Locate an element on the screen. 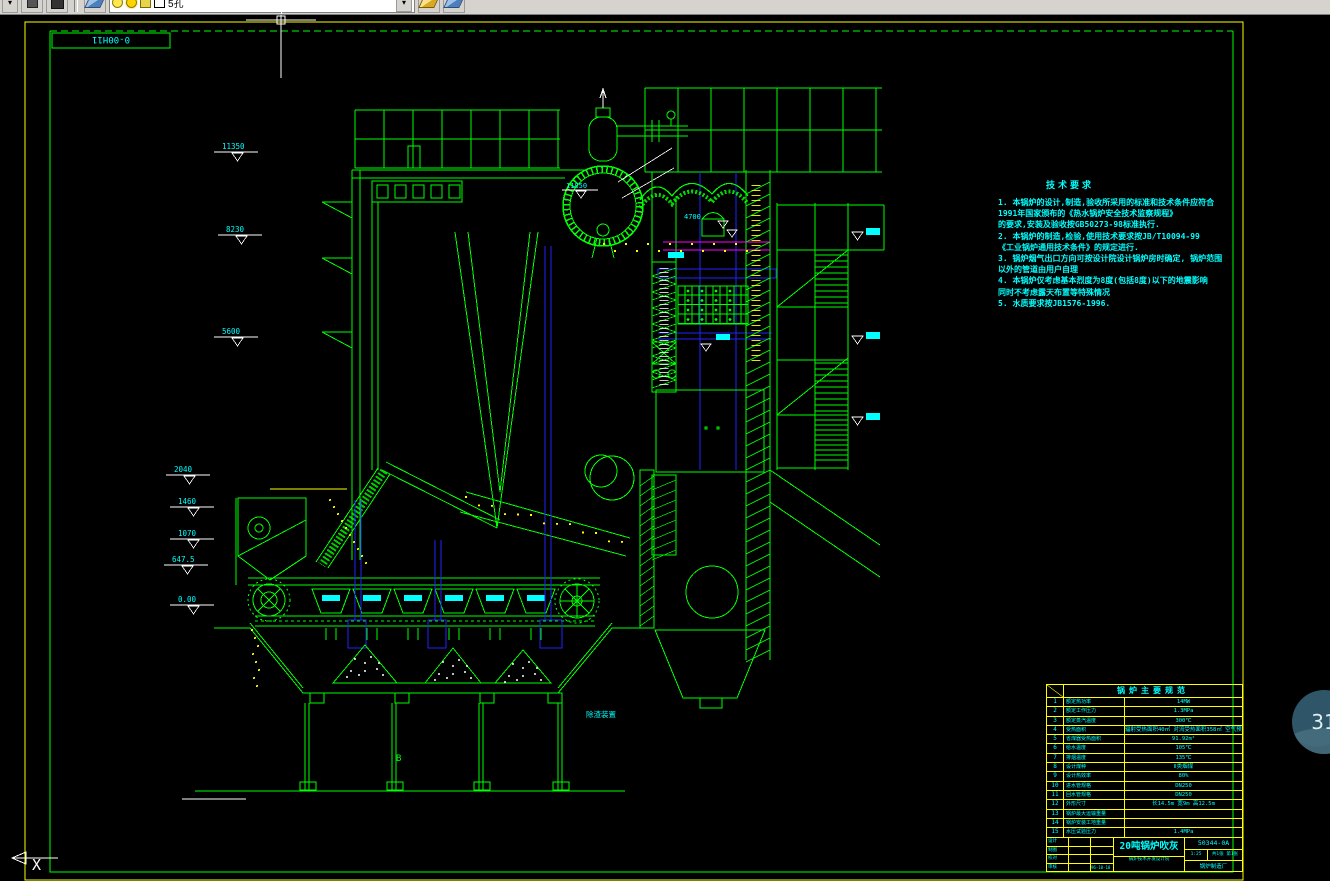  sun-icon is located at coordinates (131, 4).